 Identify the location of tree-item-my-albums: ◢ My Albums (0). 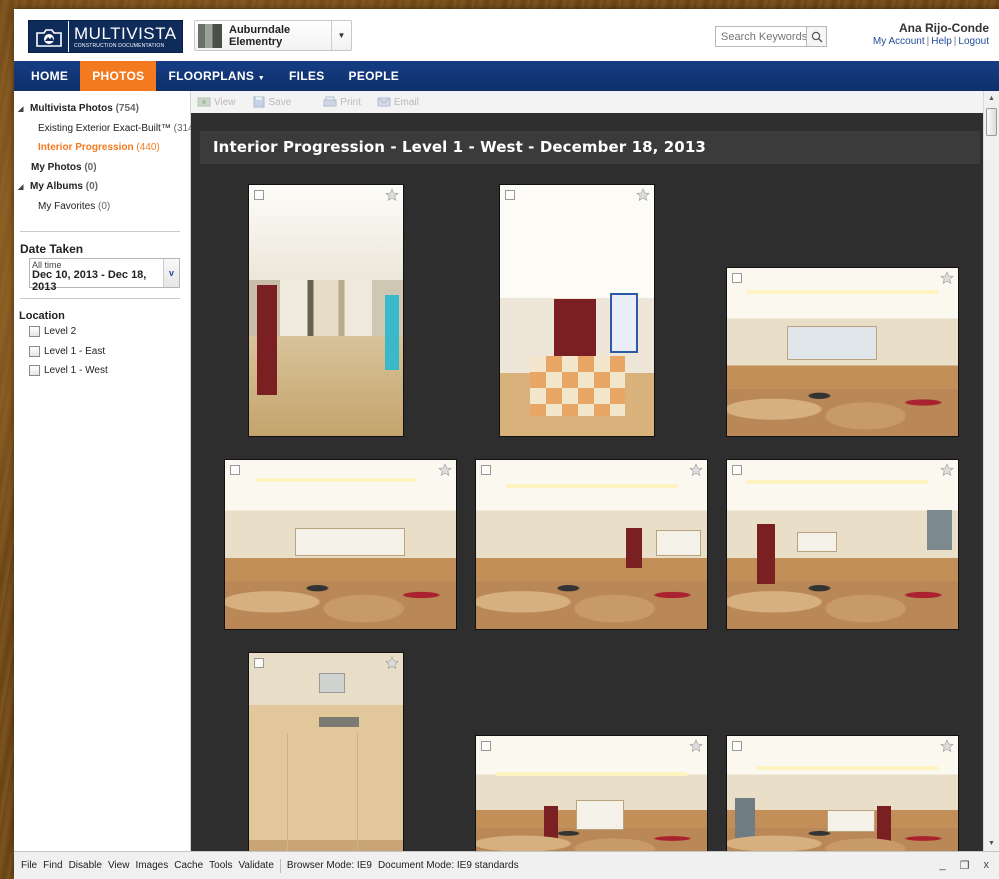
(102, 187).